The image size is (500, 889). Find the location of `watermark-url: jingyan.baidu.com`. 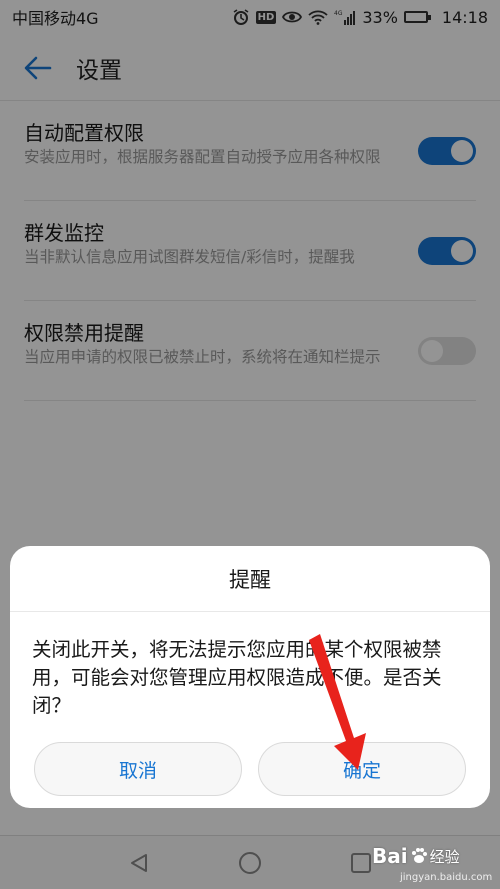

watermark-url: jingyan.baidu.com is located at coordinates (446, 877).